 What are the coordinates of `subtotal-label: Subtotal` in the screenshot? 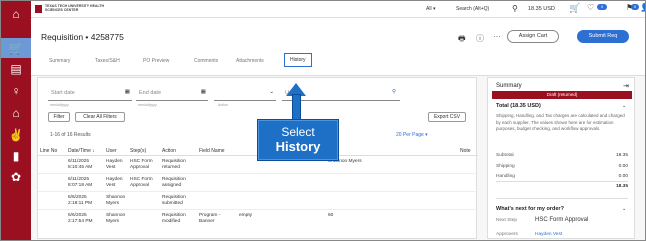 It's located at (505, 155).